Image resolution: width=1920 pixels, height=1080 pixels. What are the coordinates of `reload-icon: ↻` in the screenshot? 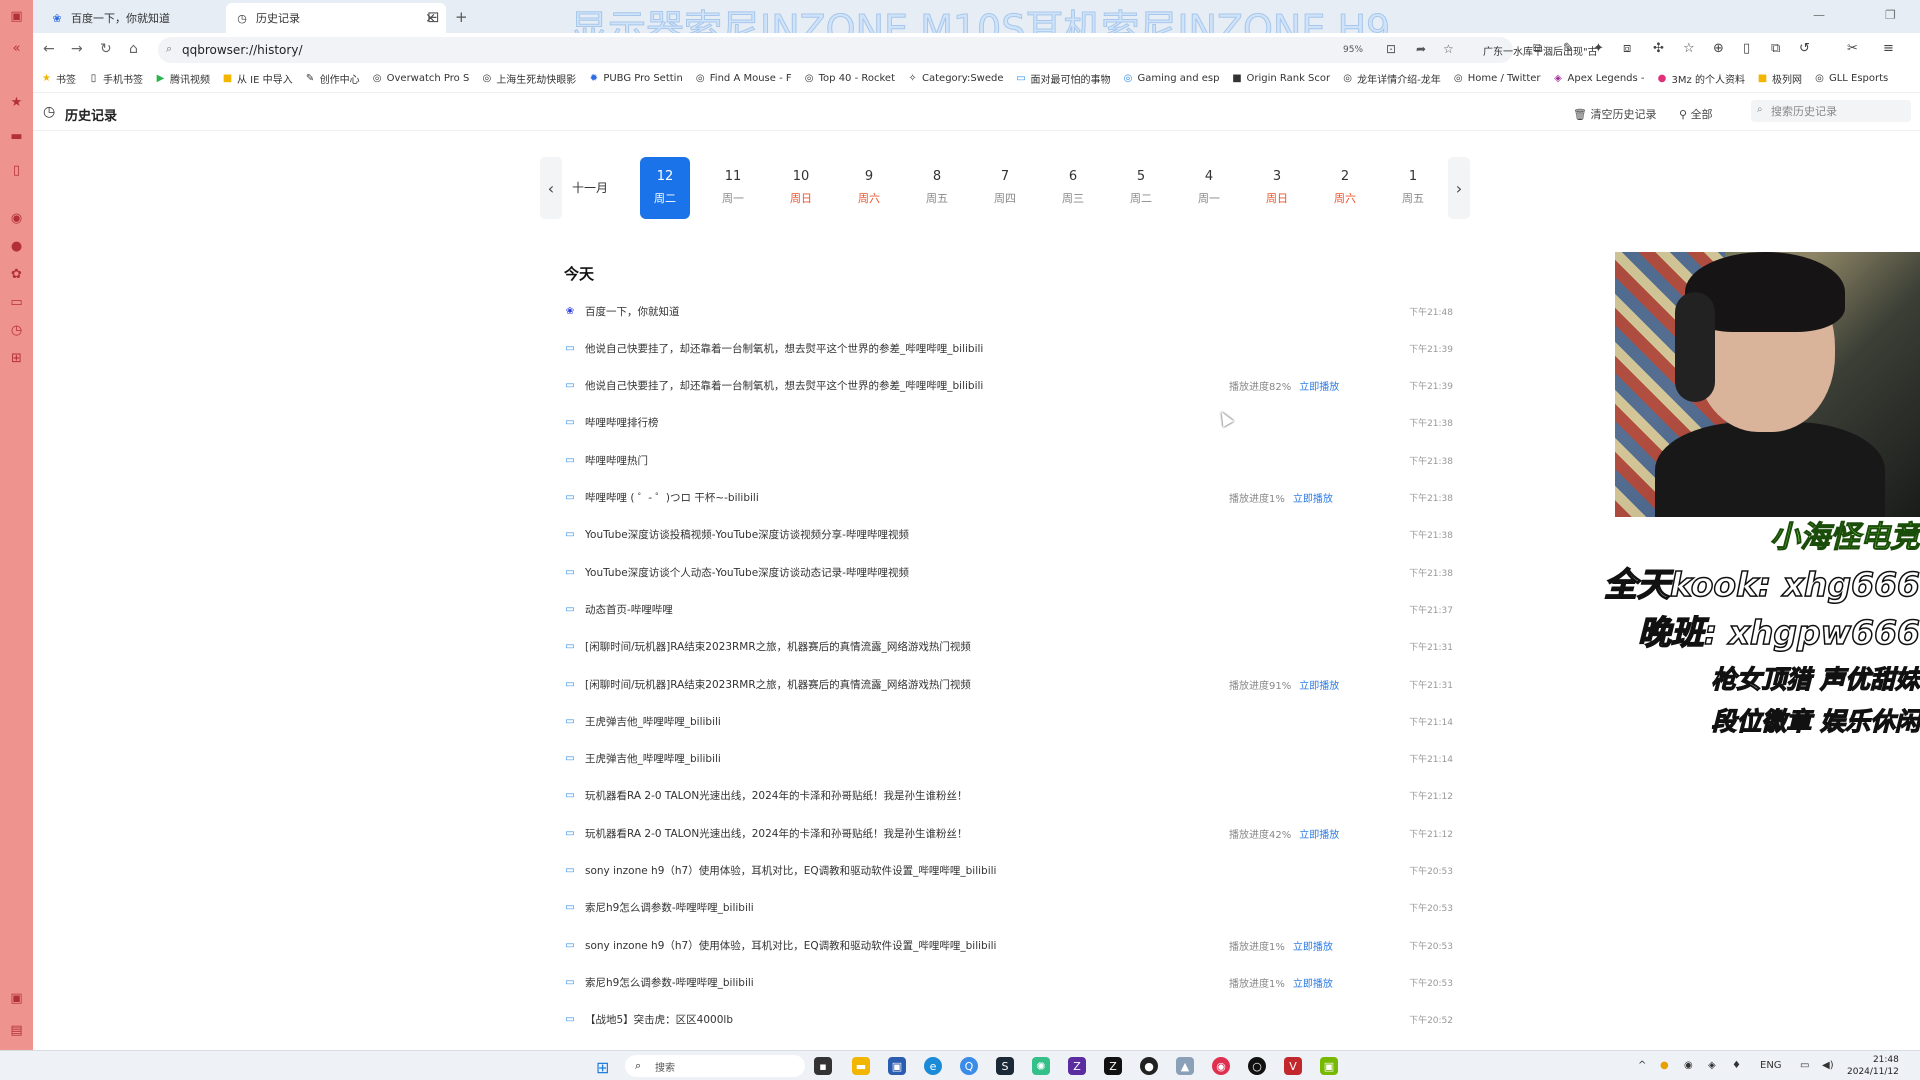 It's located at (106, 49).